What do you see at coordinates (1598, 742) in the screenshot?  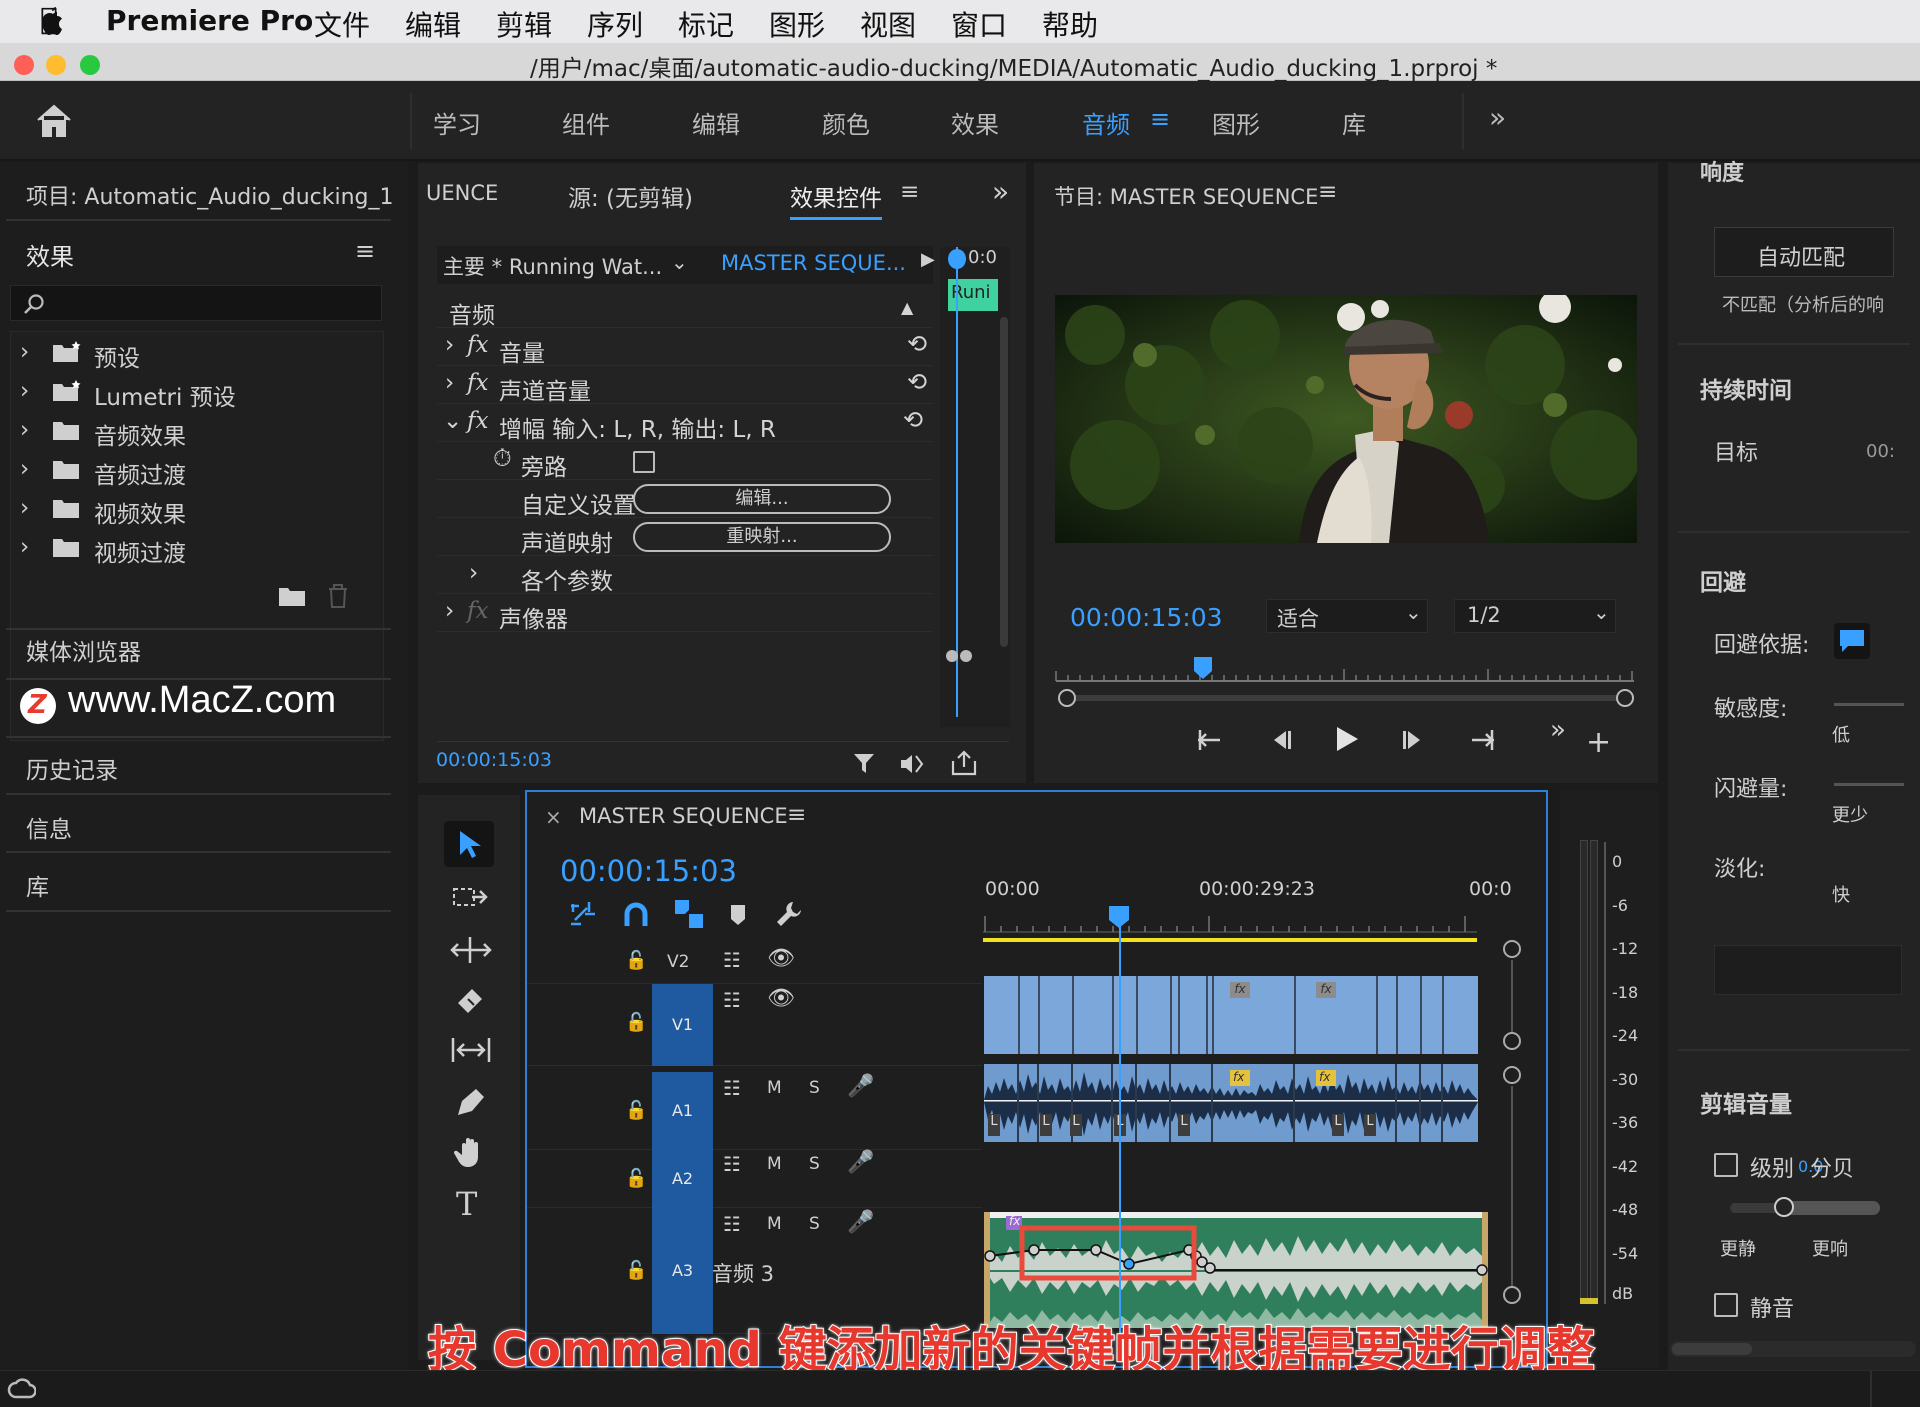 I see `add-button-icon: +` at bounding box center [1598, 742].